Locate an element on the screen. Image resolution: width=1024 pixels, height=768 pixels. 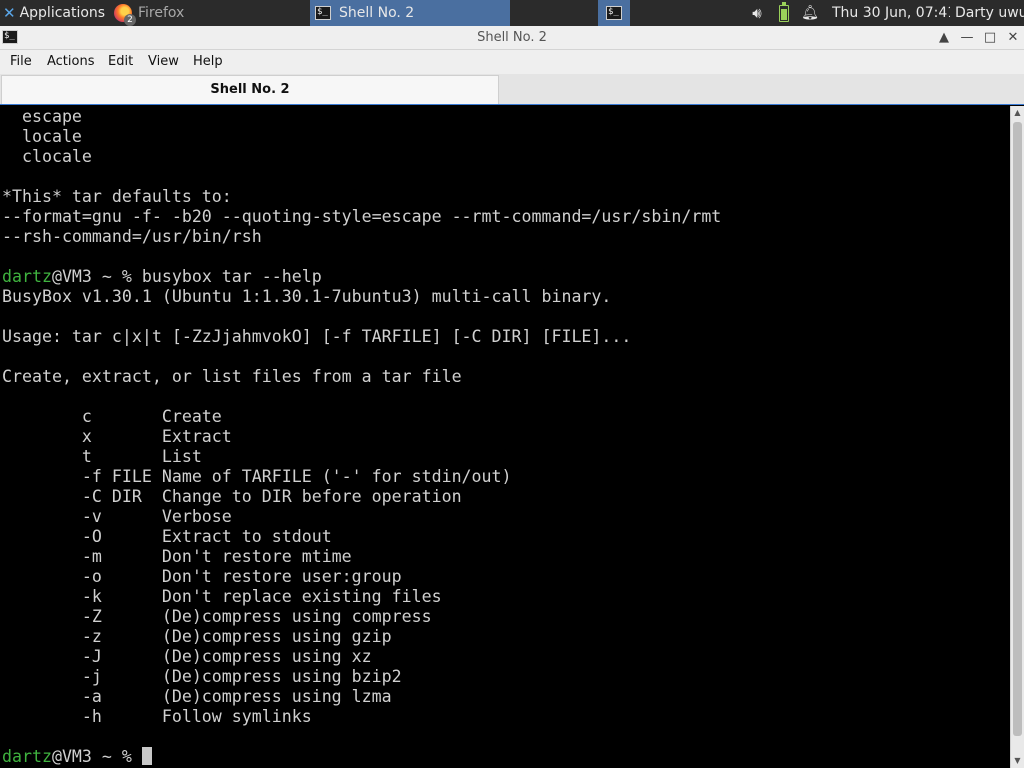
terminal-line: -h Follow symlinks is located at coordinates (157, 717).